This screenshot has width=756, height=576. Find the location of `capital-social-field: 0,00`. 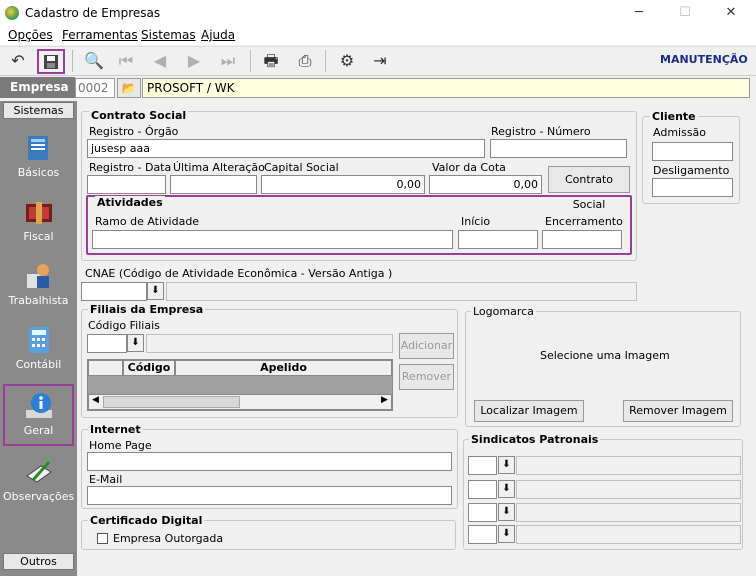

capital-social-field: 0,00 is located at coordinates (343, 184).